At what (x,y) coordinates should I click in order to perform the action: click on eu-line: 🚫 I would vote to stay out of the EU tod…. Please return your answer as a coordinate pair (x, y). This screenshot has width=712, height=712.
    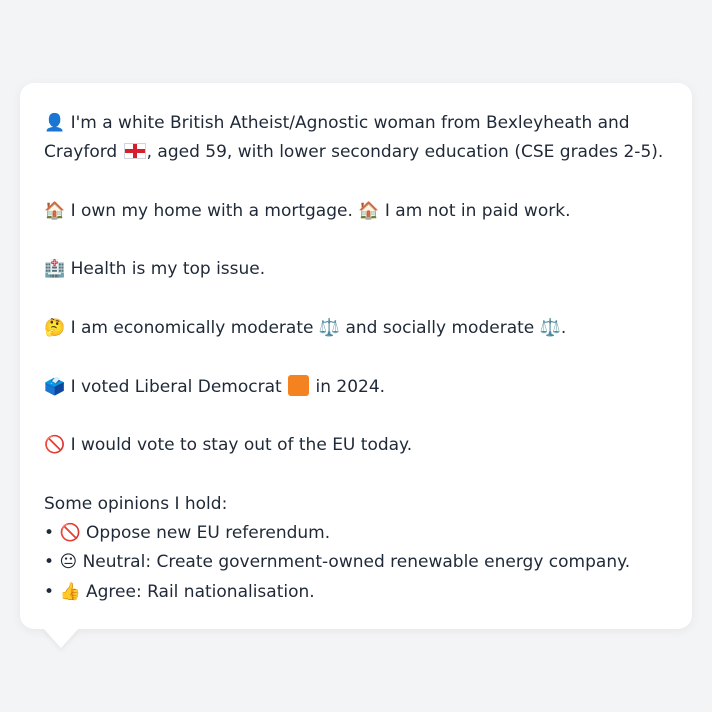
    Looking at the image, I should click on (356, 445).